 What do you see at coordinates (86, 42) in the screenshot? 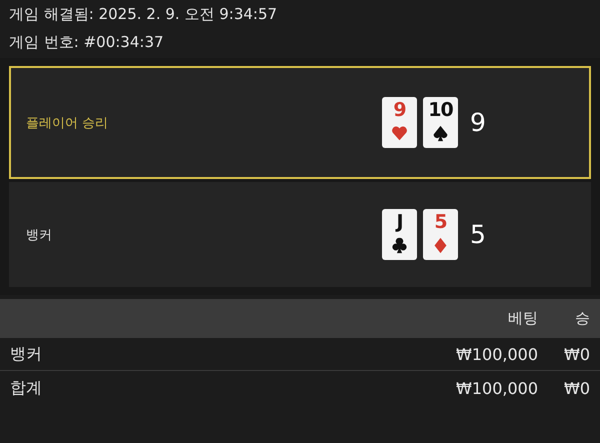
I see `game-number: 게임 번호: #00:34:37` at bounding box center [86, 42].